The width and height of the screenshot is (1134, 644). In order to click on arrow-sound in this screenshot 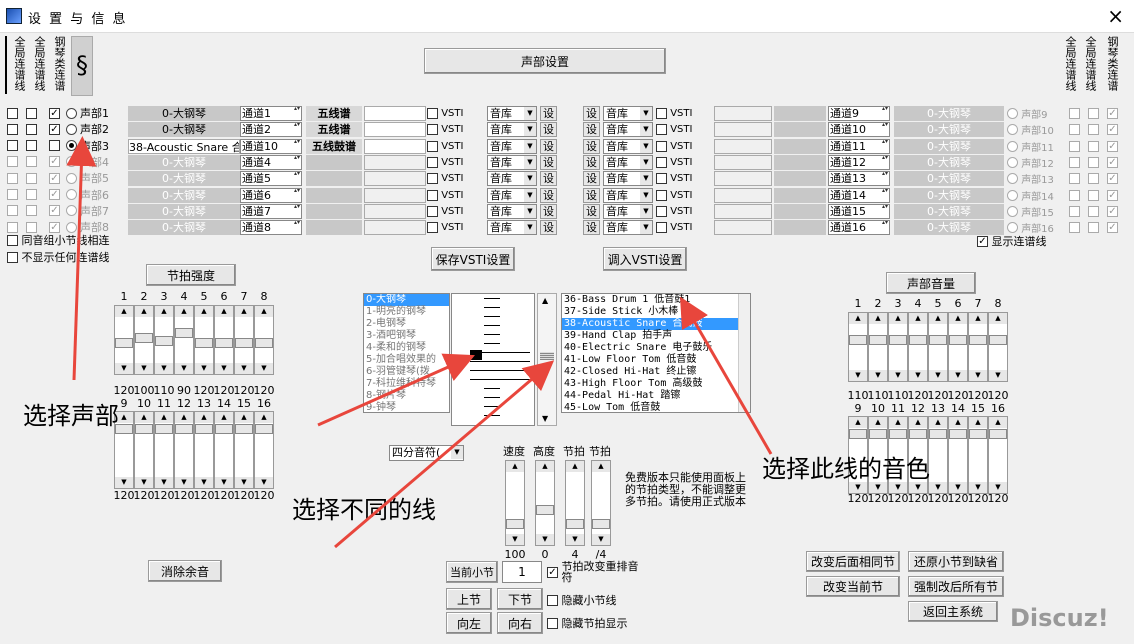, I will do `click(726, 375)`.